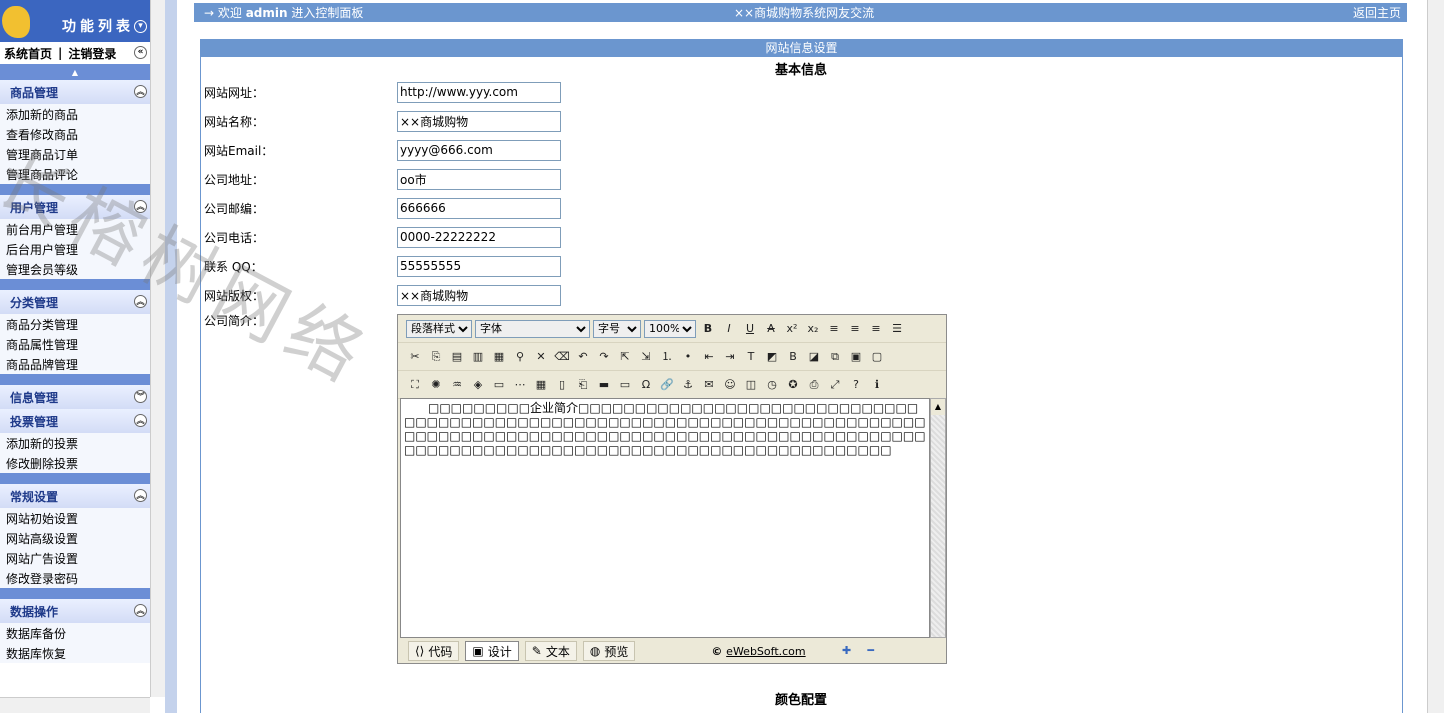  What do you see at coordinates (75, 463) in the screenshot?
I see `menu-item: 修改删除投票` at bounding box center [75, 463].